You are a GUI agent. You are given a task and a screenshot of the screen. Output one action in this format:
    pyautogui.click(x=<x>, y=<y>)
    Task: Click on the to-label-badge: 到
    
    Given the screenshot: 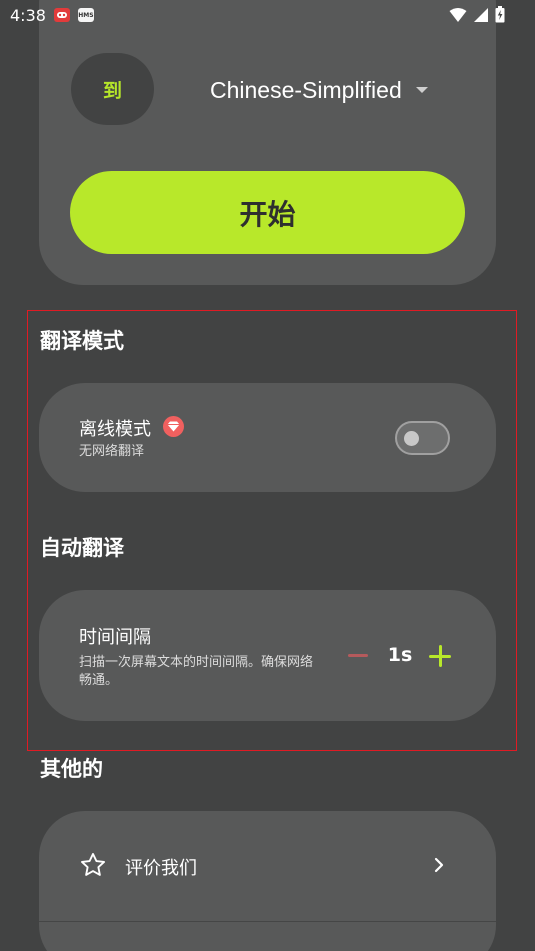 What is the action you would take?
    pyautogui.click(x=112, y=89)
    